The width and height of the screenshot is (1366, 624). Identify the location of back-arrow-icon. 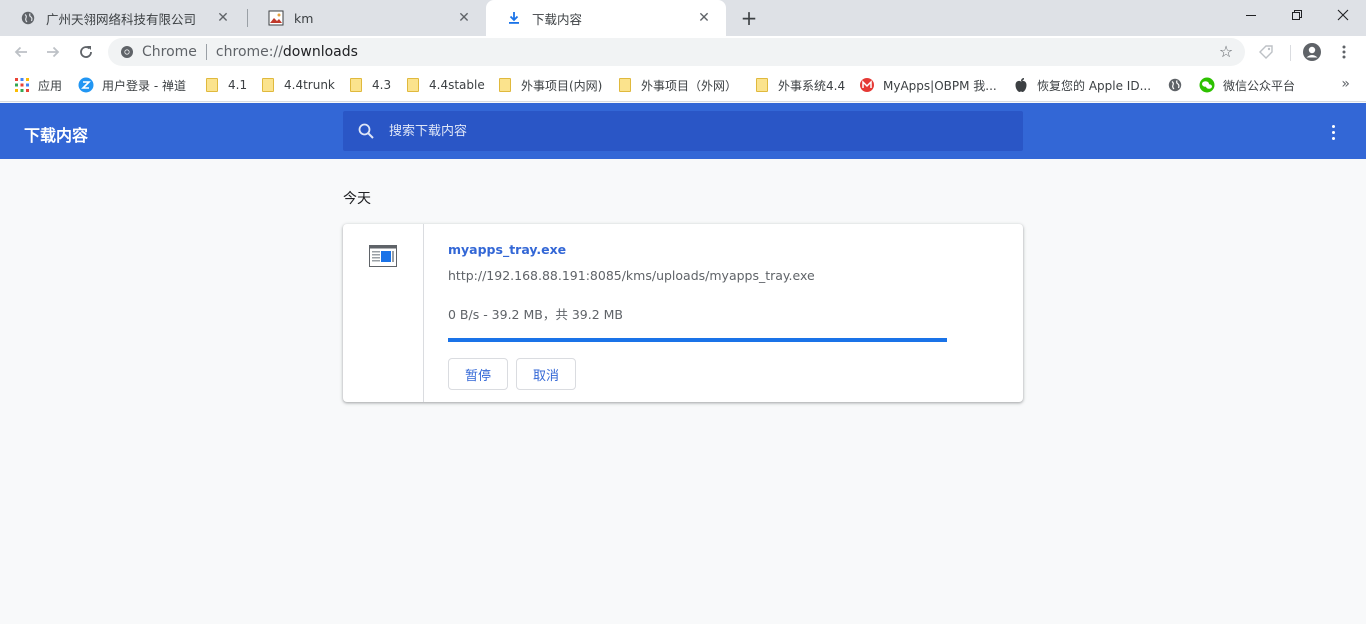
(20, 52).